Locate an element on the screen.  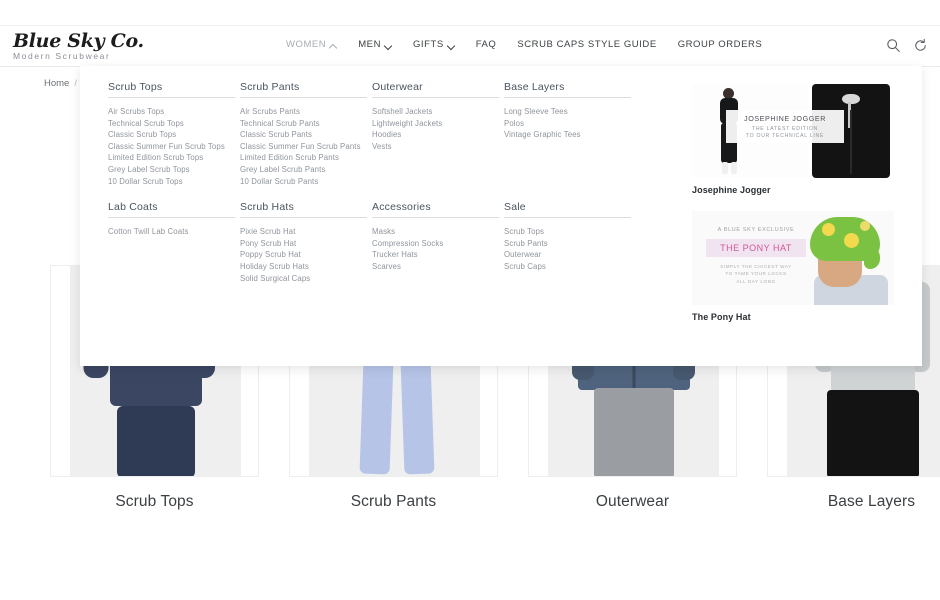
mega-menu-item: Grey Label Scrub Tops is located at coordinates (174, 170).